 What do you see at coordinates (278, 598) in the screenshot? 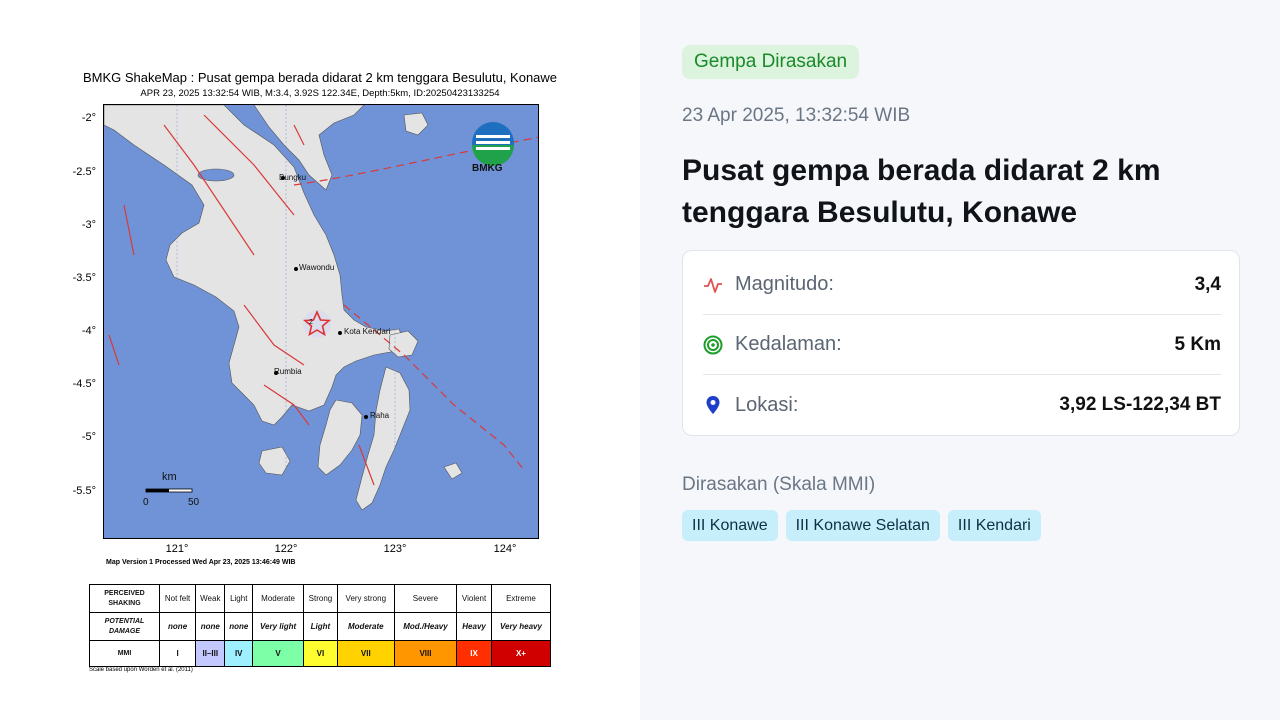
I see `shaking-cell: Moderate` at bounding box center [278, 598].